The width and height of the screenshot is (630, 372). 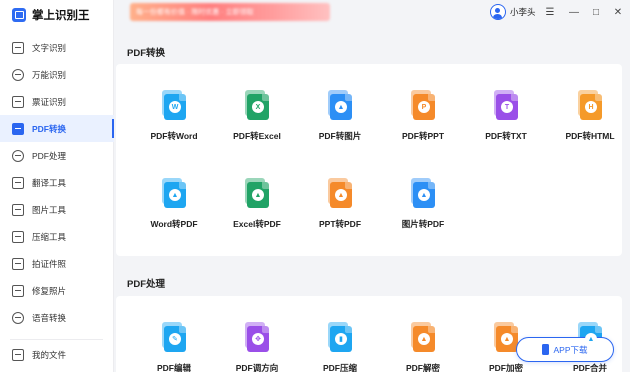 What do you see at coordinates (49, 74) in the screenshot?
I see `sidebar-item-label: 万能识别` at bounding box center [49, 74].